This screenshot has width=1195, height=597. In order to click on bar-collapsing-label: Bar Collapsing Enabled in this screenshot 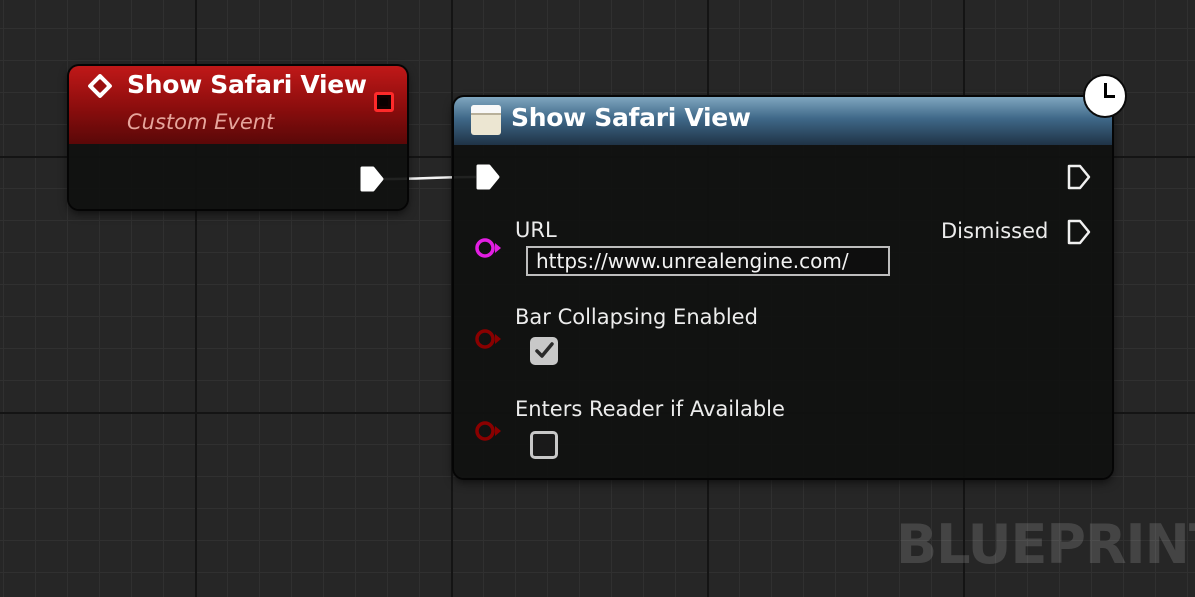, I will do `click(636, 317)`.